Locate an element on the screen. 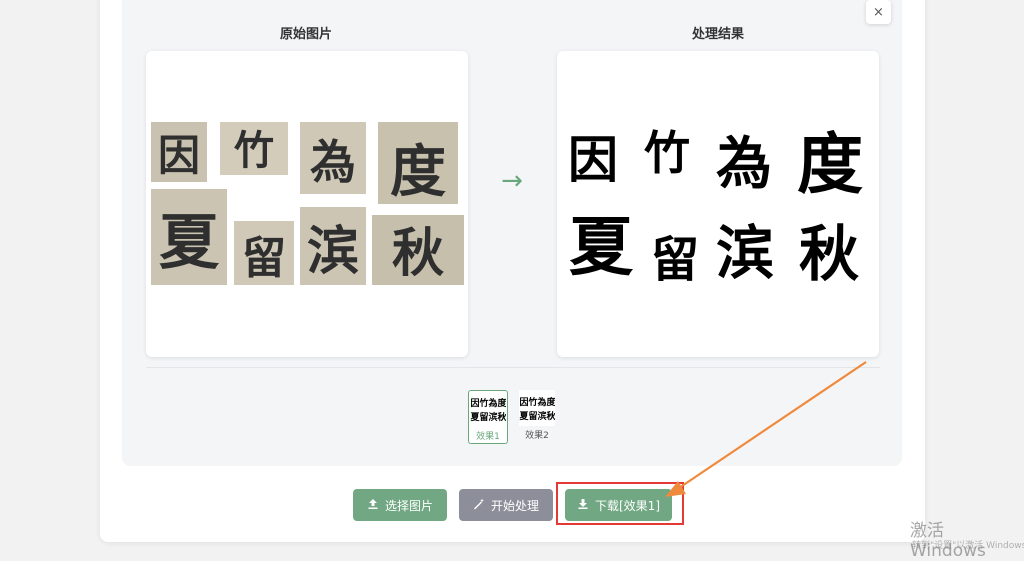  orig-char-5: 夏 is located at coordinates (189, 243).